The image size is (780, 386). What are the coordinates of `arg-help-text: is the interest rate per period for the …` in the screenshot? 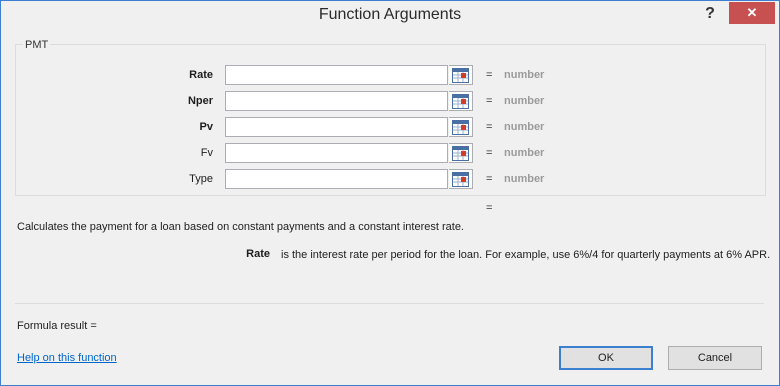 It's located at (526, 255).